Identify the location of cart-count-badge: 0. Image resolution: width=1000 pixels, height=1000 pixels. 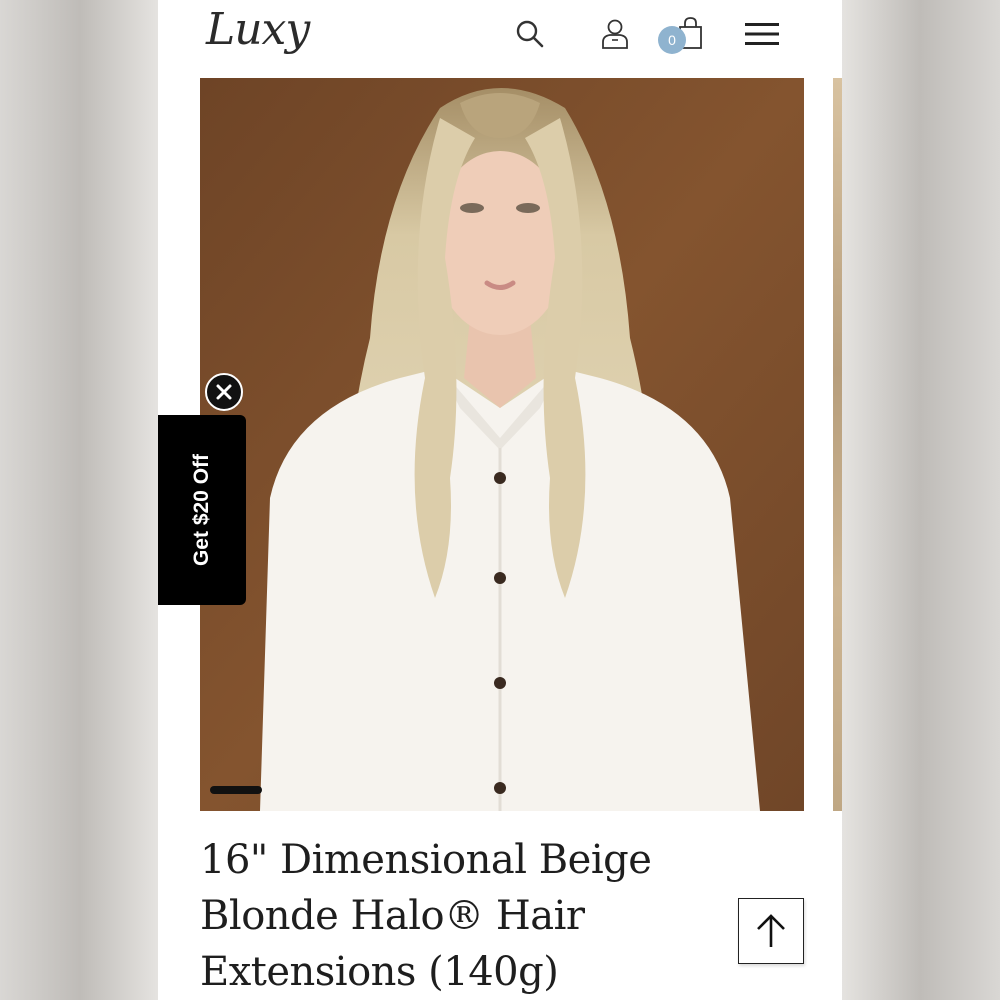
(672, 40).